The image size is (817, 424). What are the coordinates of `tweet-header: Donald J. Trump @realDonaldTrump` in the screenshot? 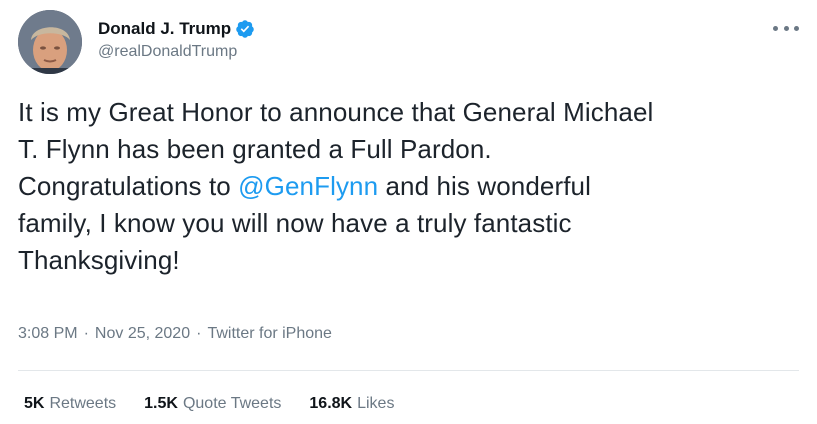 It's located at (136, 42).